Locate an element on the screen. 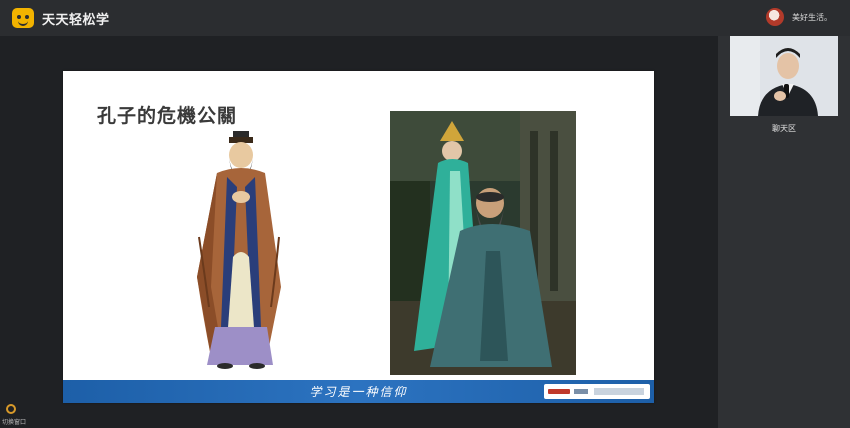 The width and height of the screenshot is (850, 428). user-avatar-icon is located at coordinates (775, 17).